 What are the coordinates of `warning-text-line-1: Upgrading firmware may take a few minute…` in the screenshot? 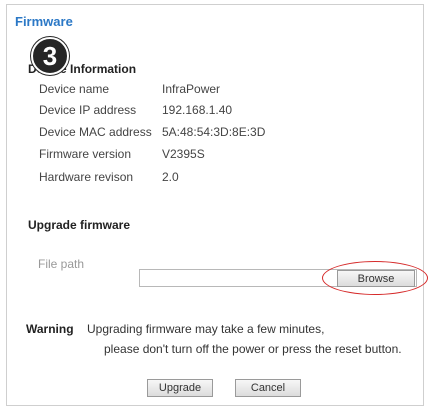 It's located at (206, 329).